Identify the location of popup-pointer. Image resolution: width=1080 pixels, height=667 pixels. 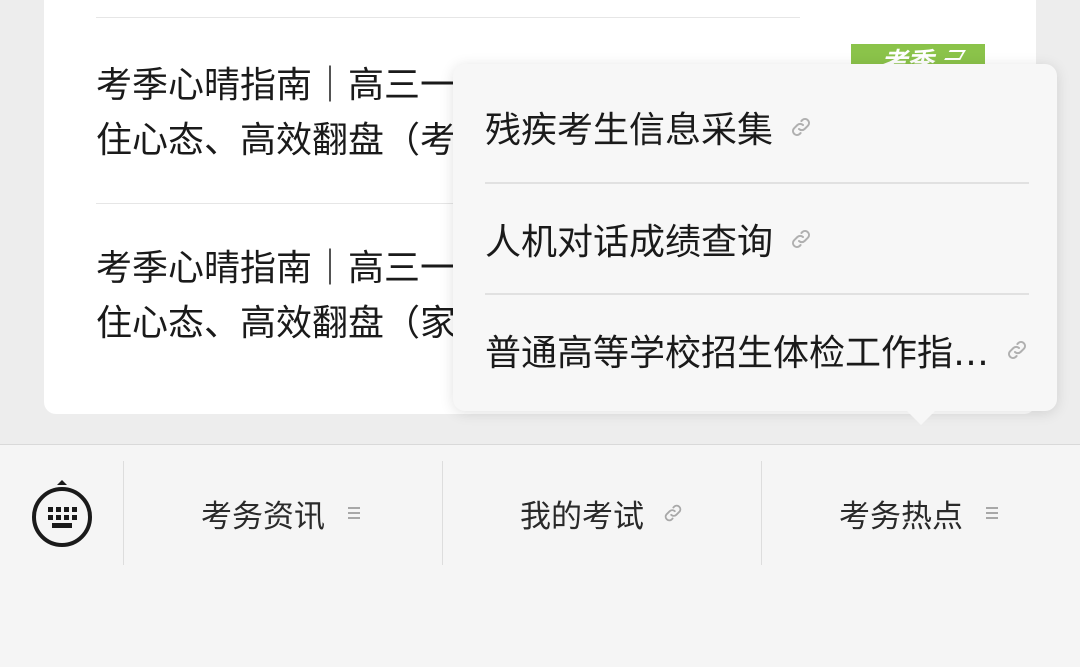
(921, 417).